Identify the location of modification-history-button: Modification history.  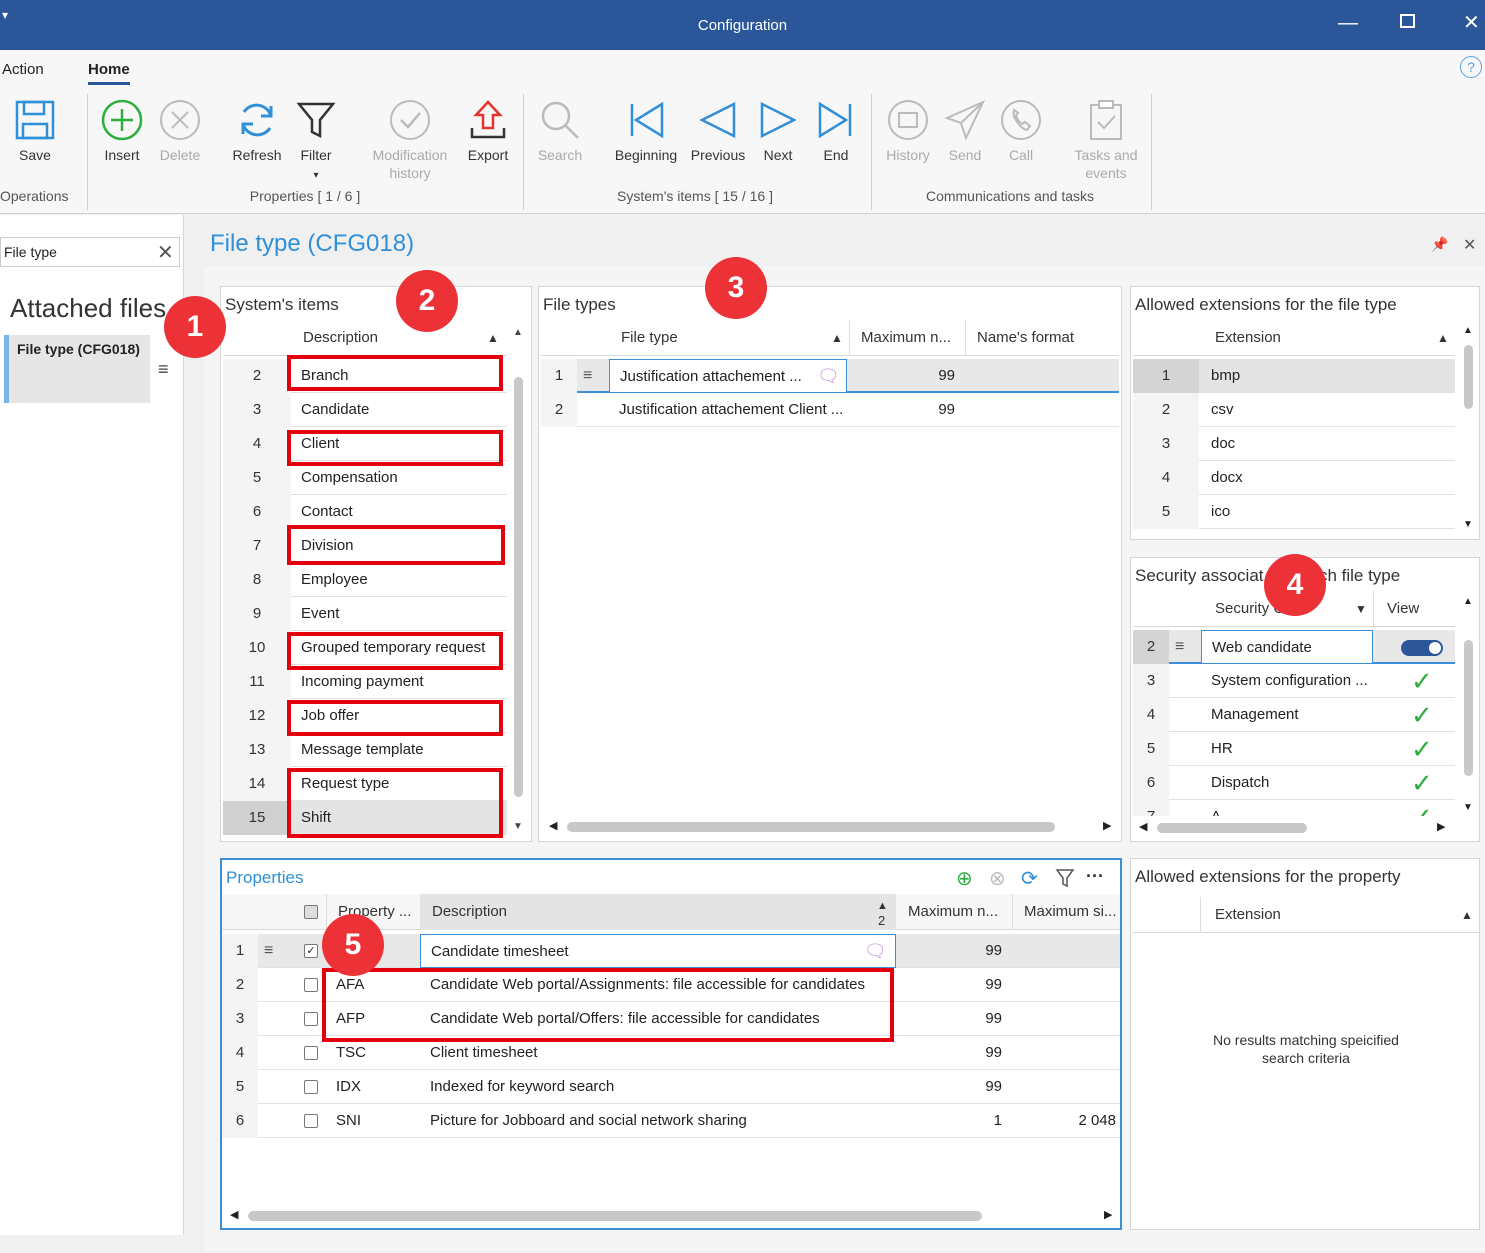
(410, 140).